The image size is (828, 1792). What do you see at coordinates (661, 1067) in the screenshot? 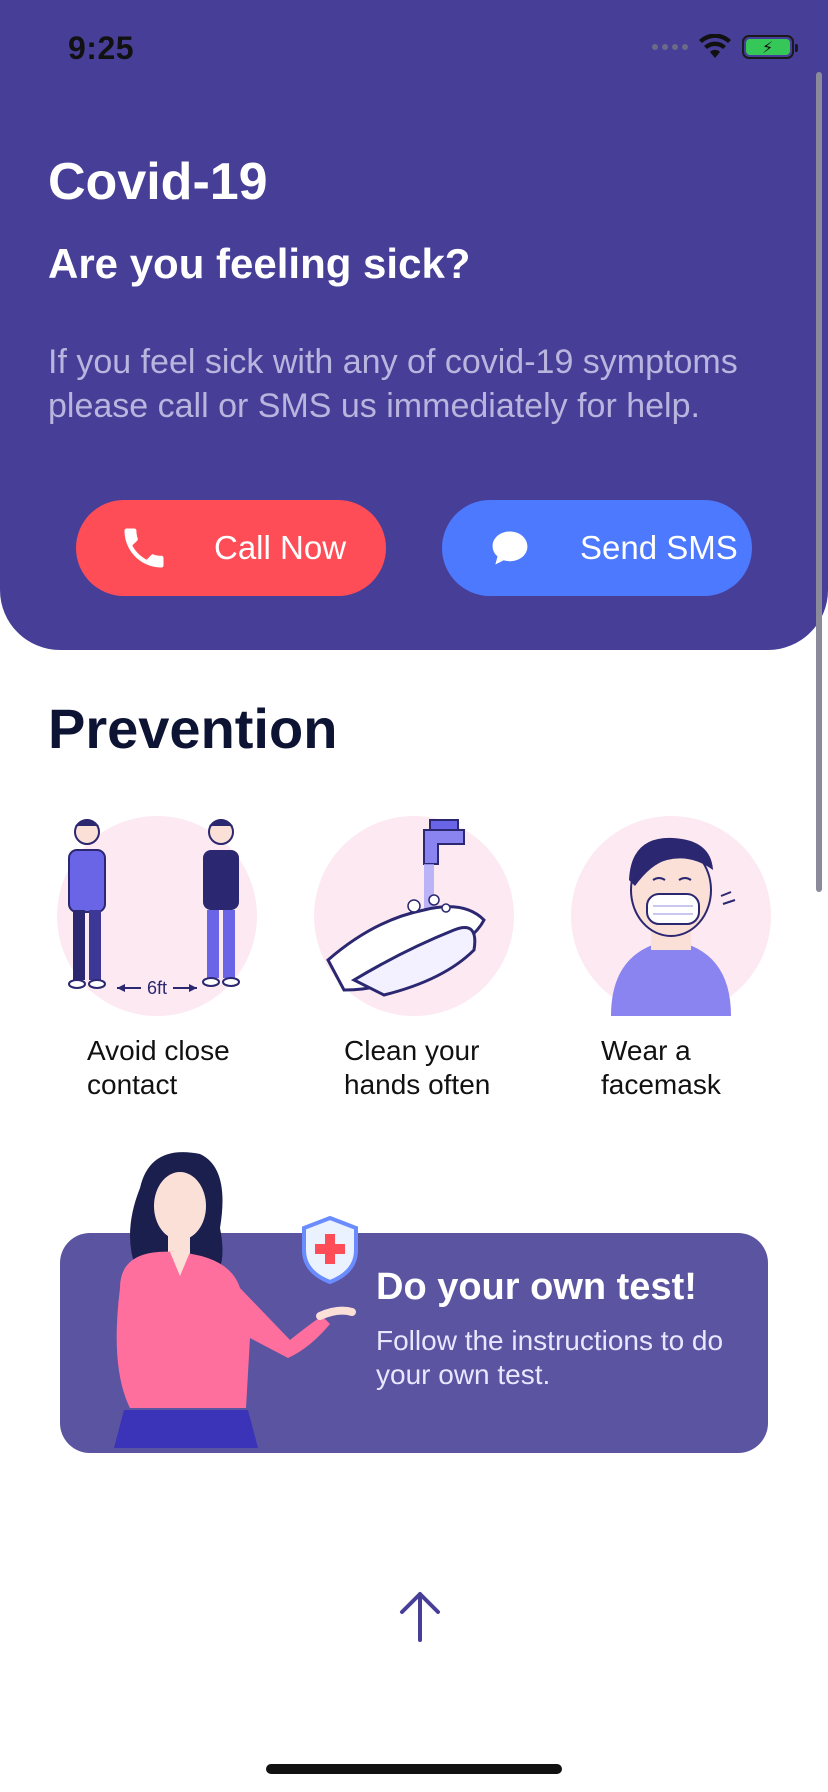
I see `facemask-label: Wear a facemask` at bounding box center [661, 1067].